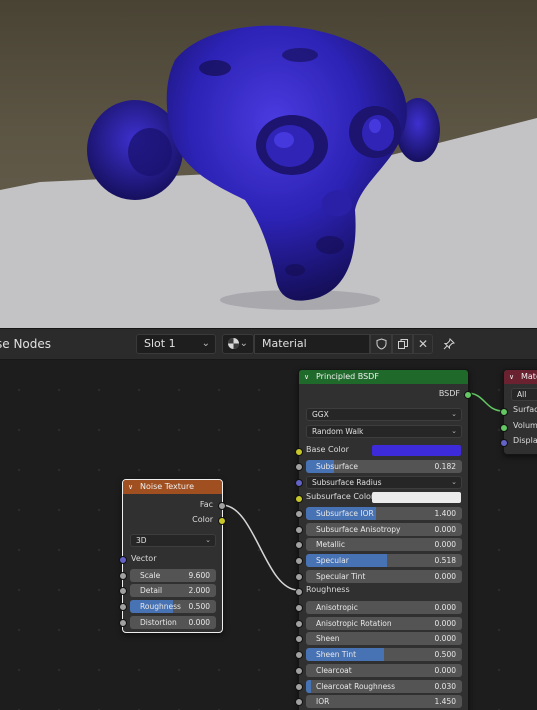 The width and height of the screenshot is (537, 710). Describe the element at coordinates (355, 686) in the screenshot. I see `clearcoat-roughness-label: Clearcoat Roughness` at that location.